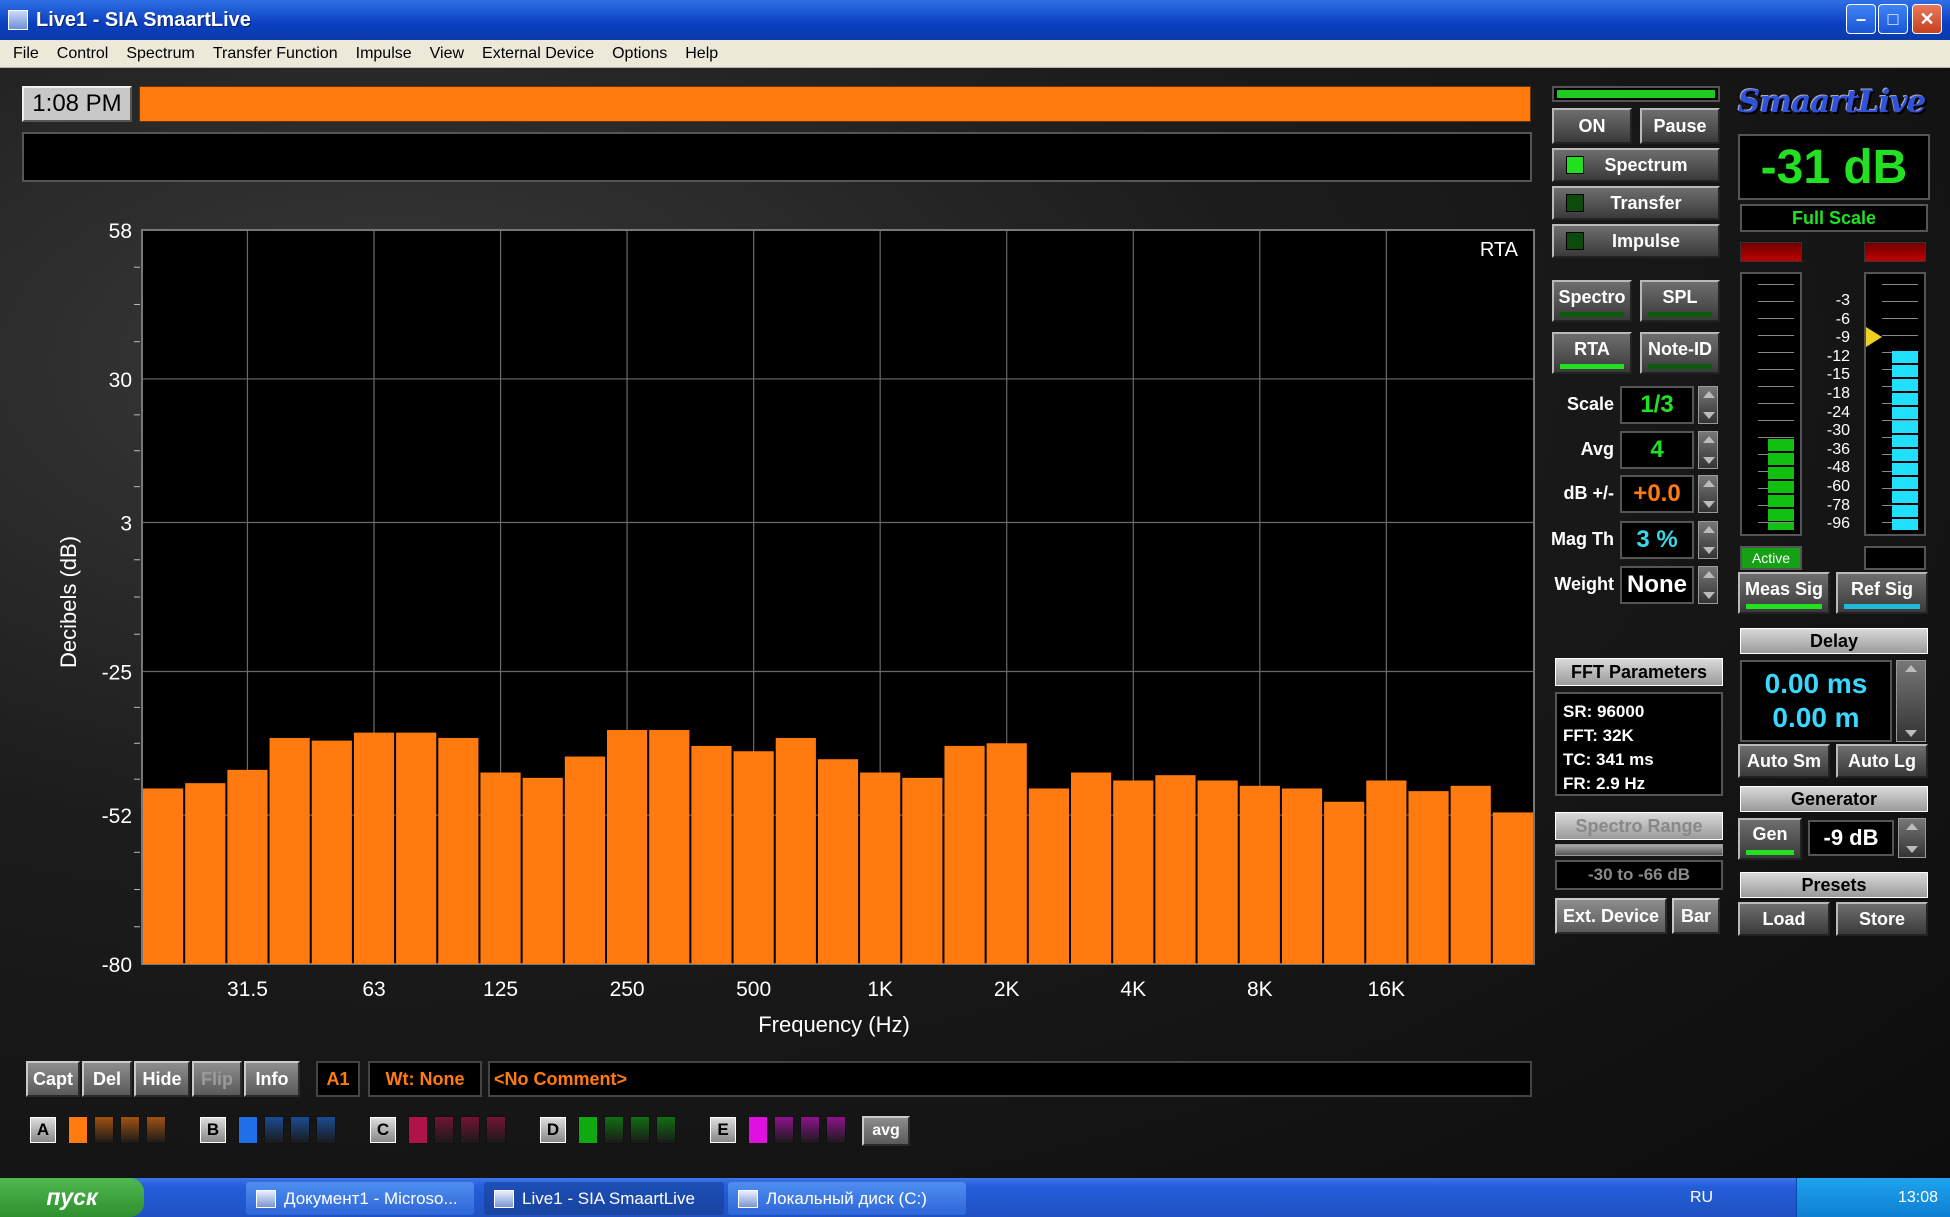 The height and width of the screenshot is (1217, 1950). I want to click on scale-up-icon, so click(1709, 394).